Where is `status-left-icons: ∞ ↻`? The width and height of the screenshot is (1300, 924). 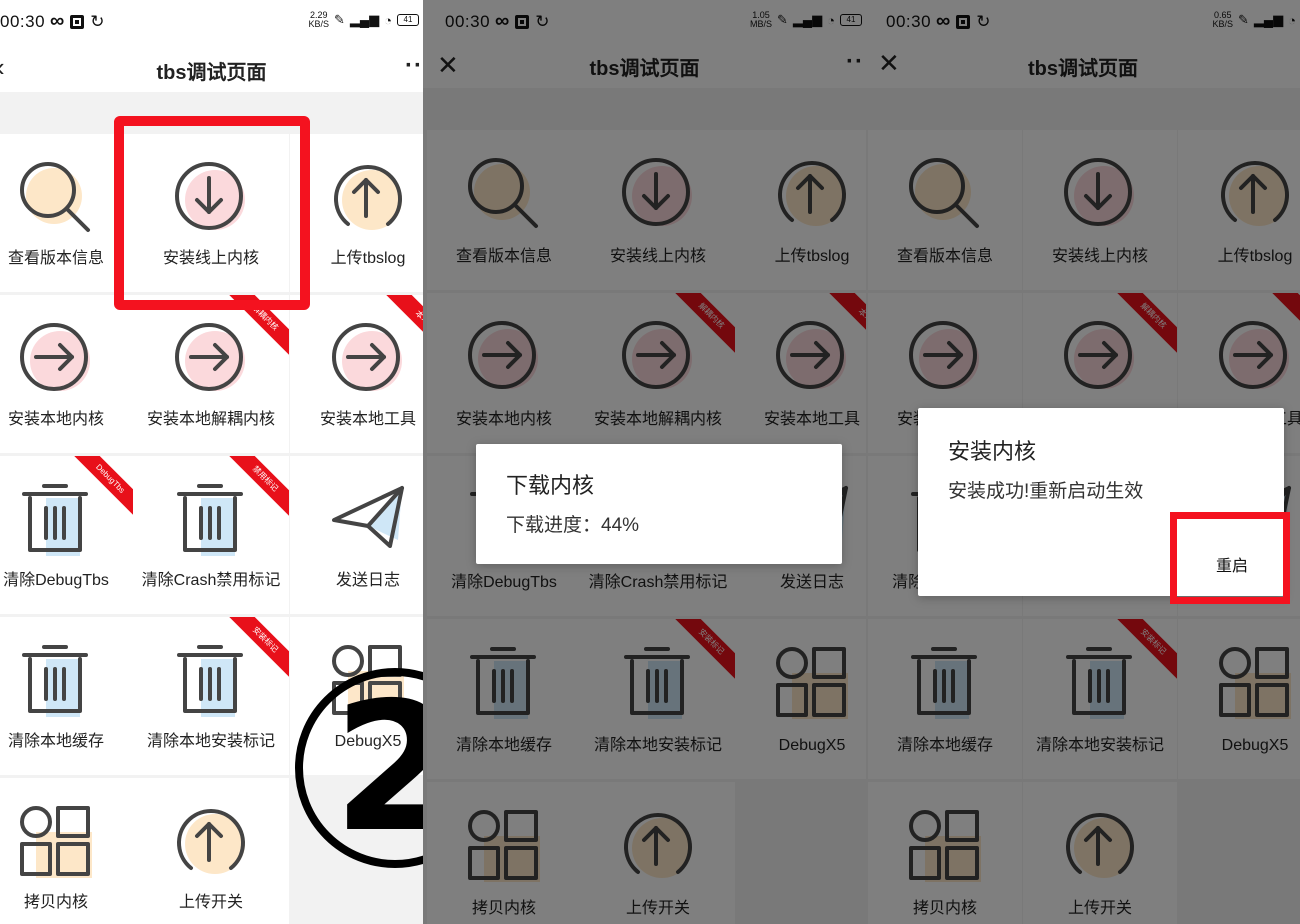
status-left-icons: ∞ ↻ is located at coordinates (77, 21).